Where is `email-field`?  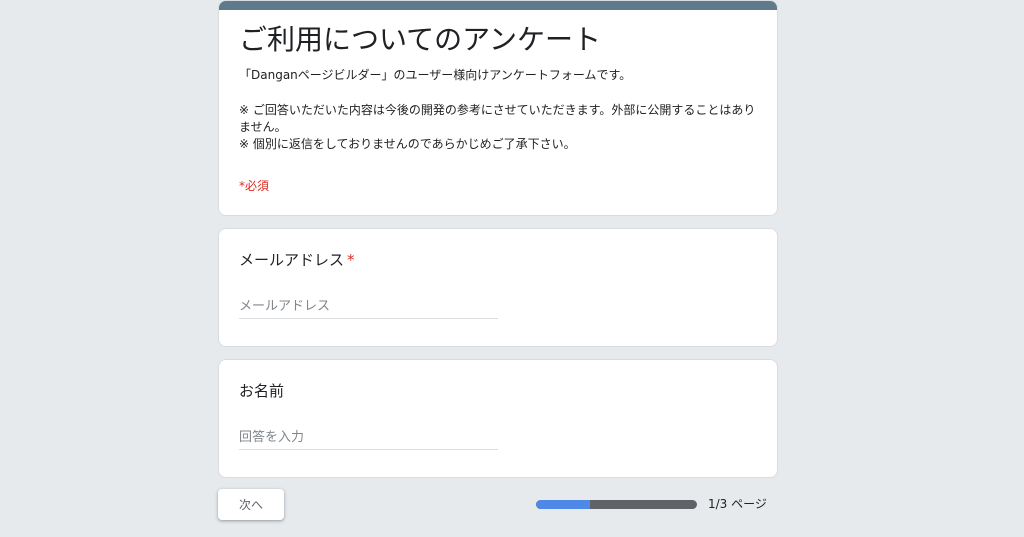
email-field is located at coordinates (368, 307).